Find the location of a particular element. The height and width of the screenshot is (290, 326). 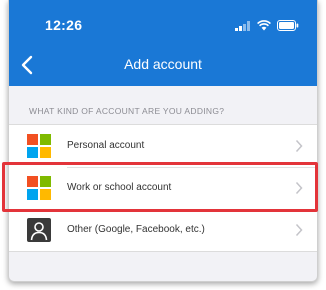

status-icons is located at coordinates (267, 25).